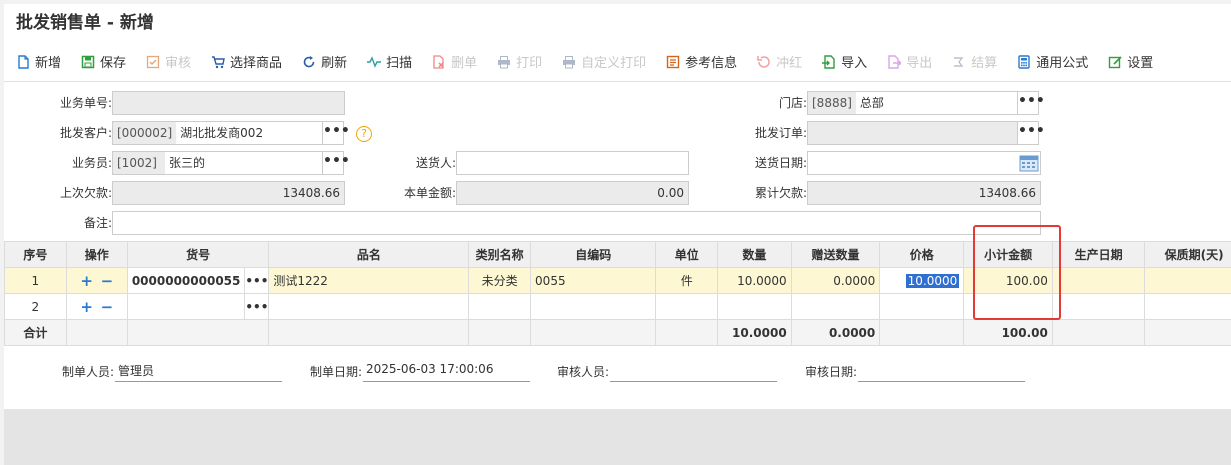 The width and height of the screenshot is (1231, 465). I want to click on toolbar-button-approve: 审核, so click(168, 61).